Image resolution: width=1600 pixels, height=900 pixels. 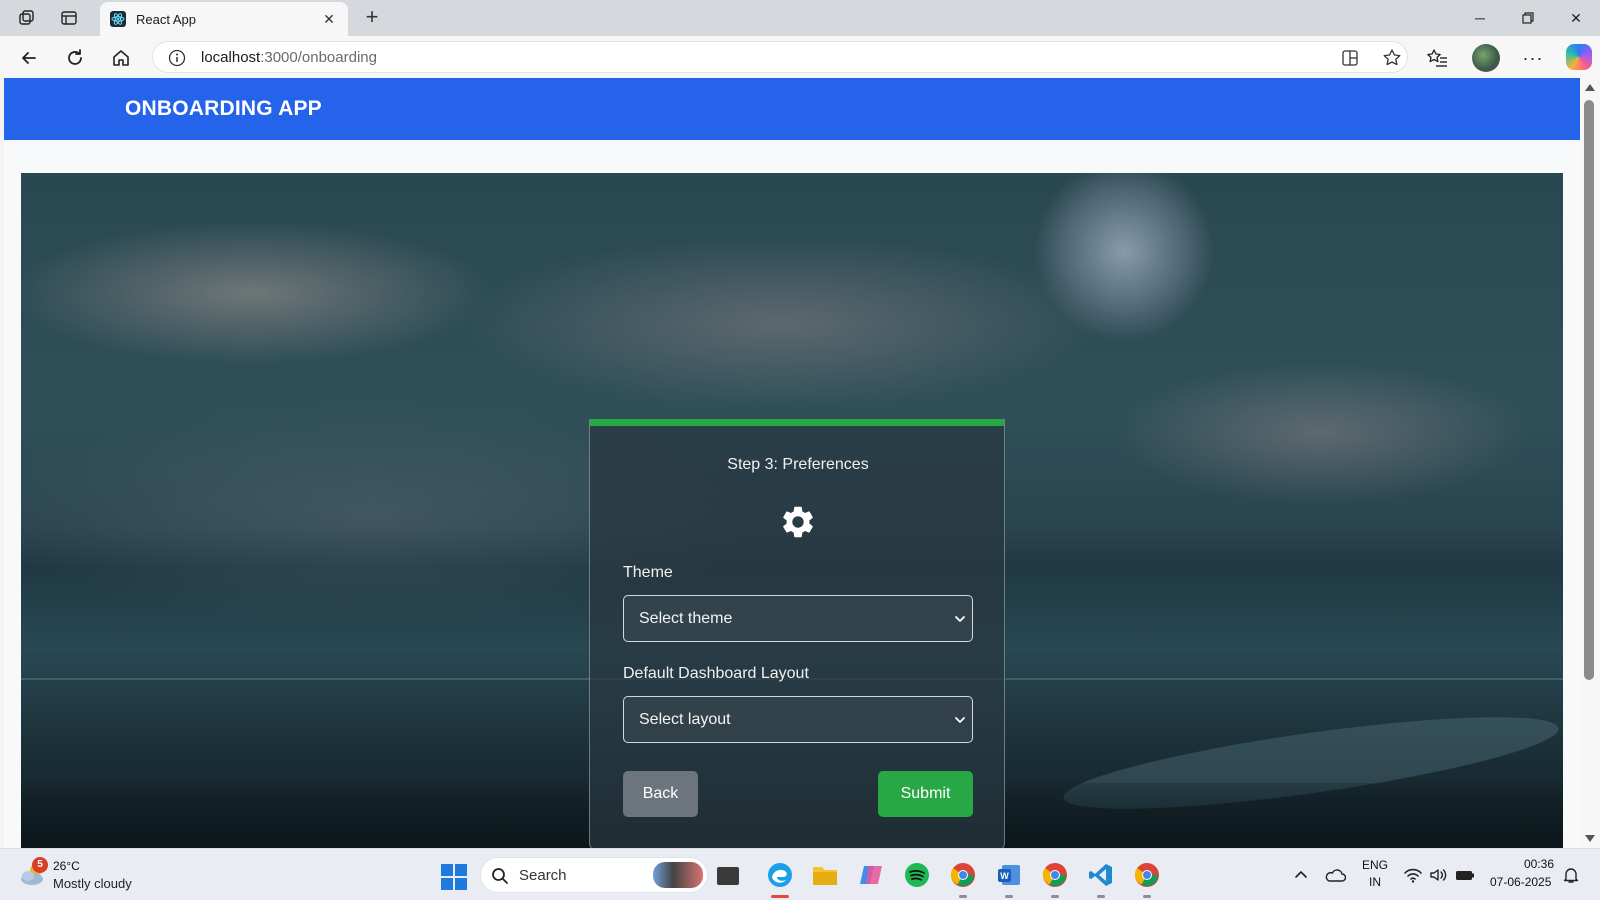 I want to click on wifi-icon, so click(x=1413, y=875).